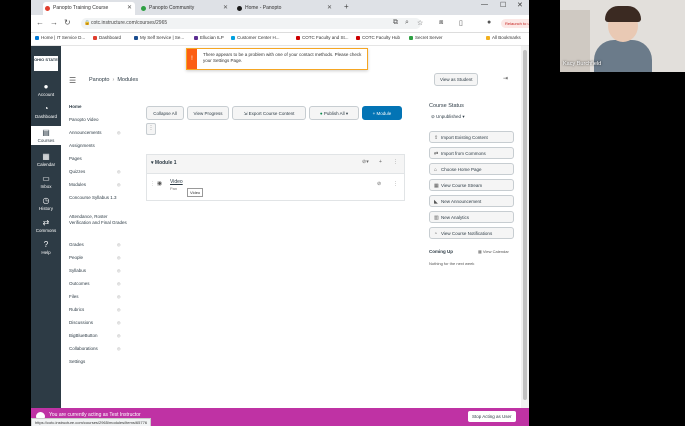  I want to click on page-scrollbar, so click(525, 227).